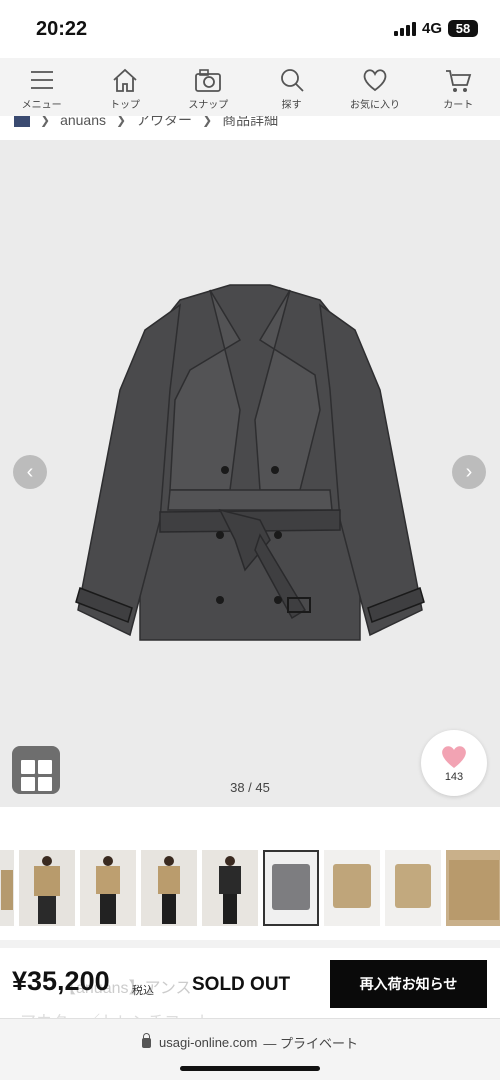 Image resolution: width=500 pixels, height=1080 pixels. Describe the element at coordinates (61, 981) in the screenshot. I see `product-price: ¥35,200` at that location.